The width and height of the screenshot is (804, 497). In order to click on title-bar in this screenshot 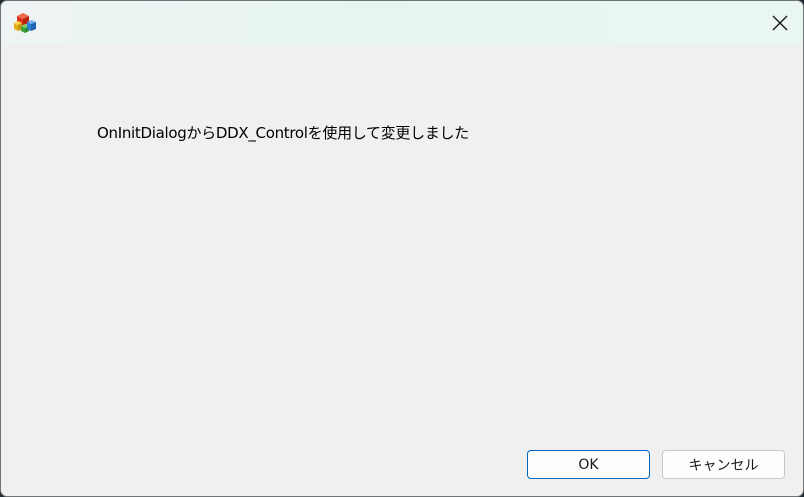, I will do `click(402, 23)`.